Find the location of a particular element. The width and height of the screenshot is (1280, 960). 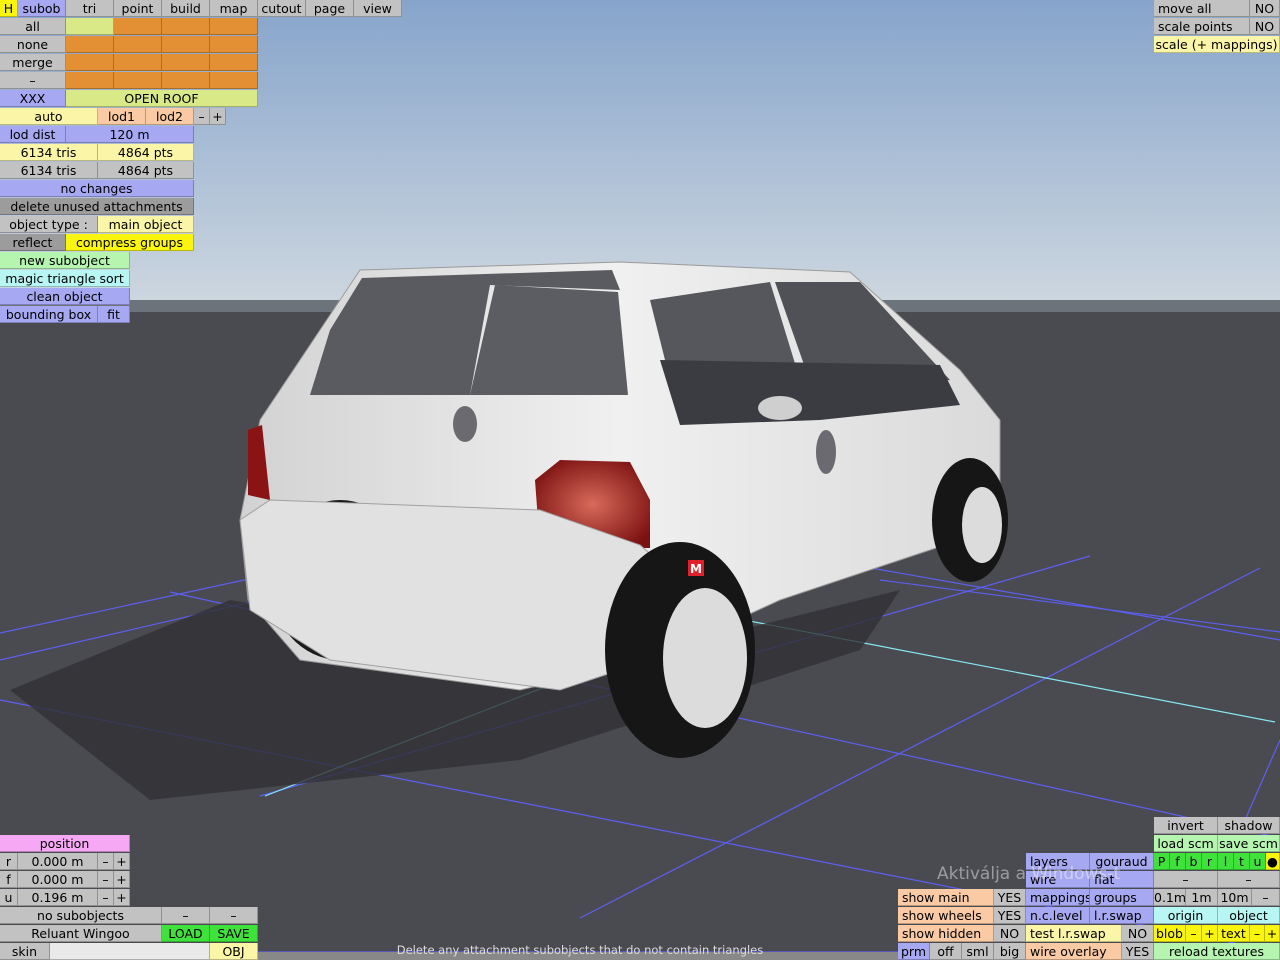

view-p-button: P is located at coordinates (1162, 861).